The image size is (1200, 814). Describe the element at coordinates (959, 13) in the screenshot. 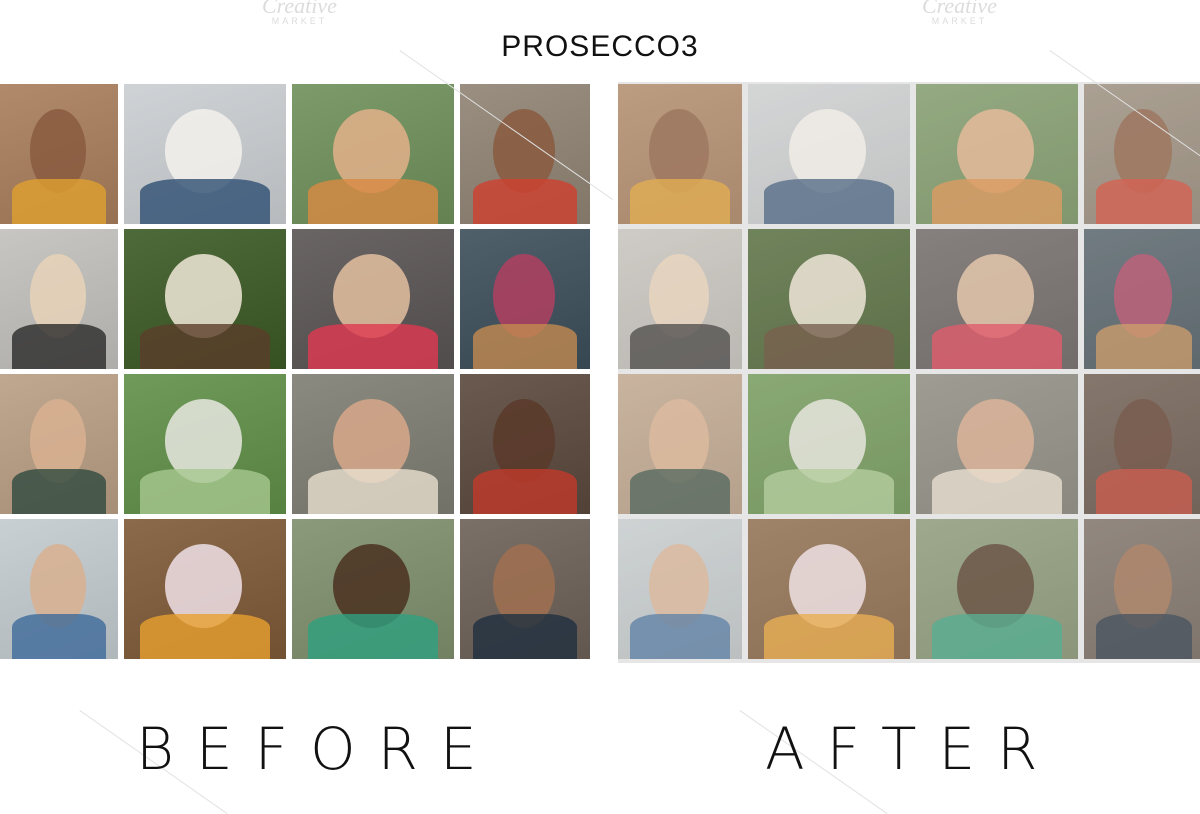

I see `watermark-top-right: Creative MARKET` at that location.